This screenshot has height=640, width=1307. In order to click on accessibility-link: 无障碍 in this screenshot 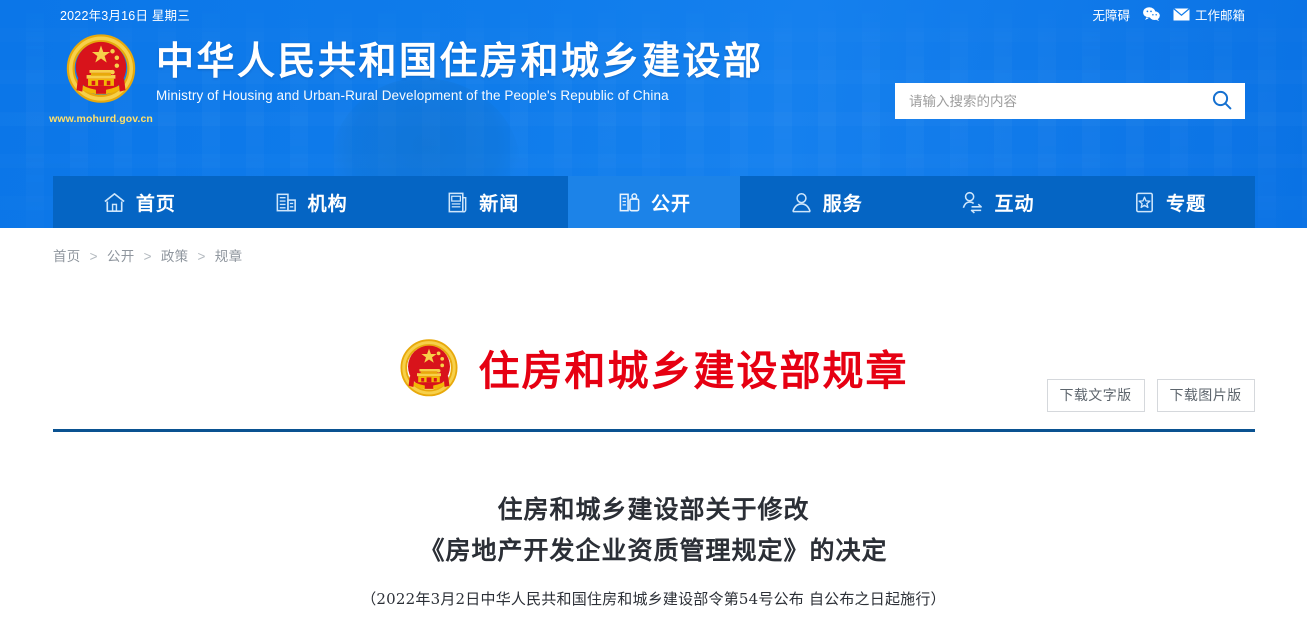, I will do `click(1111, 14)`.